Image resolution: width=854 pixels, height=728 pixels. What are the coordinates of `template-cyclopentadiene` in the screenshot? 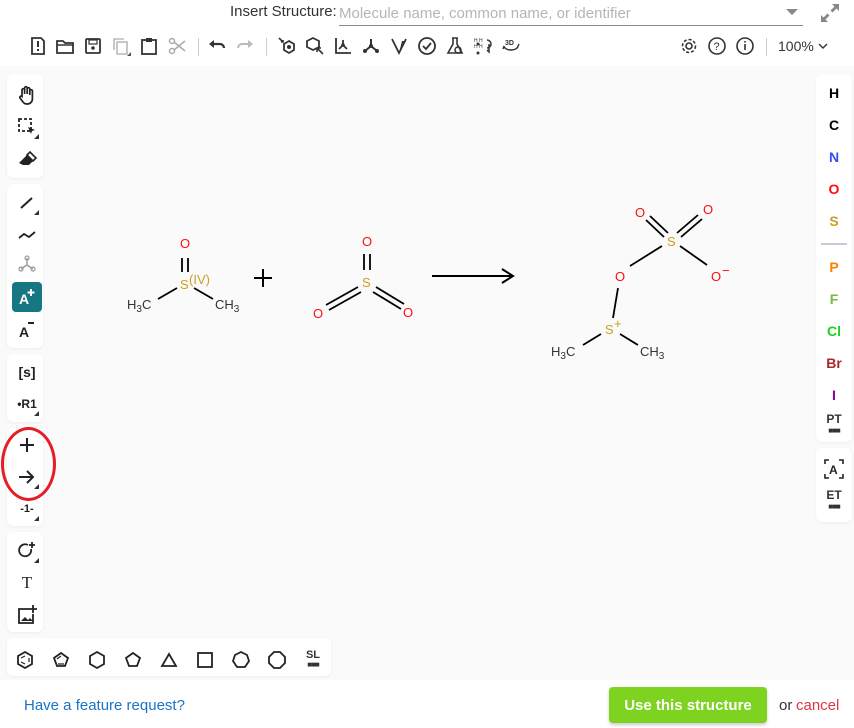 It's located at (61, 660).